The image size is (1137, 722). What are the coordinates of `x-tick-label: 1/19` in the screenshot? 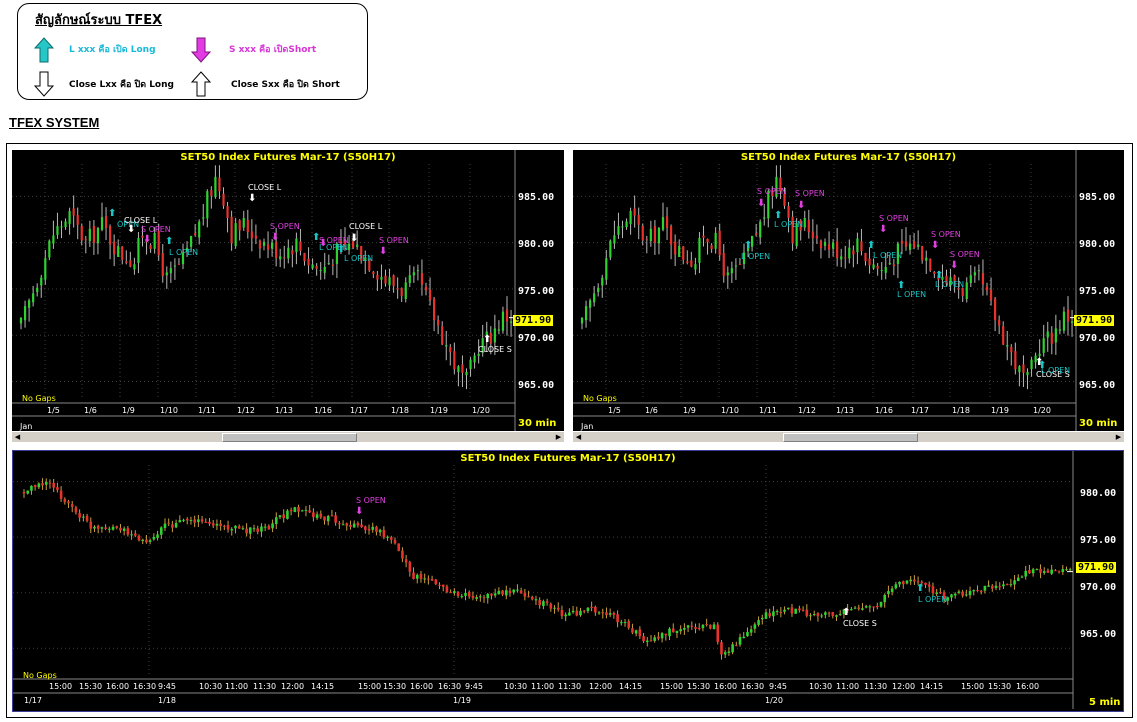 It's located at (462, 700).